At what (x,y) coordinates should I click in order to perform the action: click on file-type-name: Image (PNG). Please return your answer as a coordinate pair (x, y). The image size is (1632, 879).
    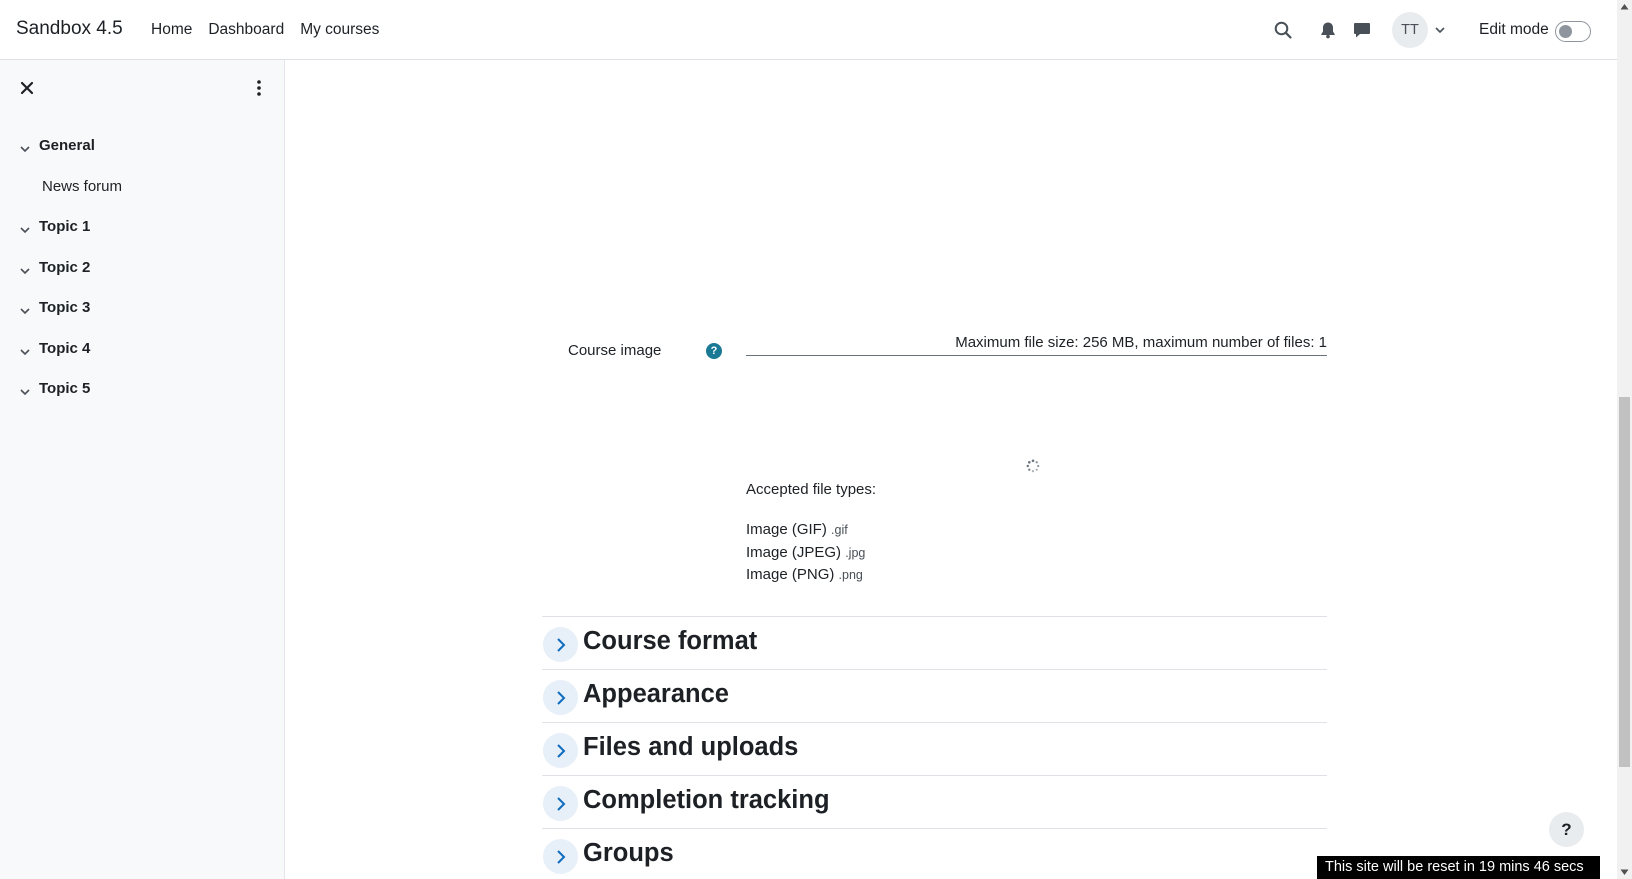
    Looking at the image, I should click on (790, 574).